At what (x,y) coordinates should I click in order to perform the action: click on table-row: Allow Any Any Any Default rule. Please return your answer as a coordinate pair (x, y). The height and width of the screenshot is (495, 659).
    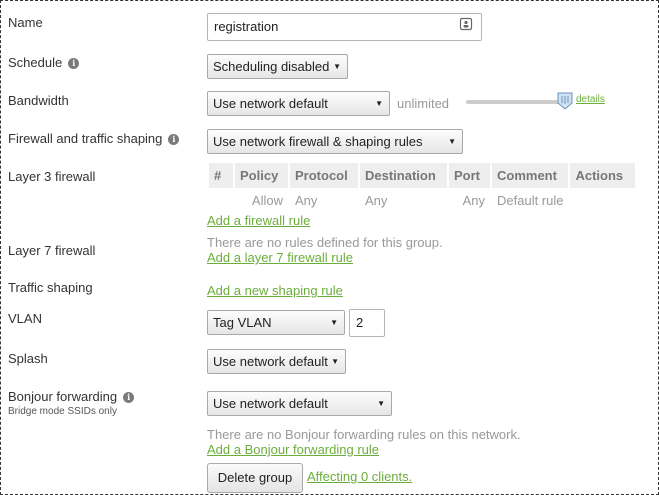
    Looking at the image, I should click on (422, 200).